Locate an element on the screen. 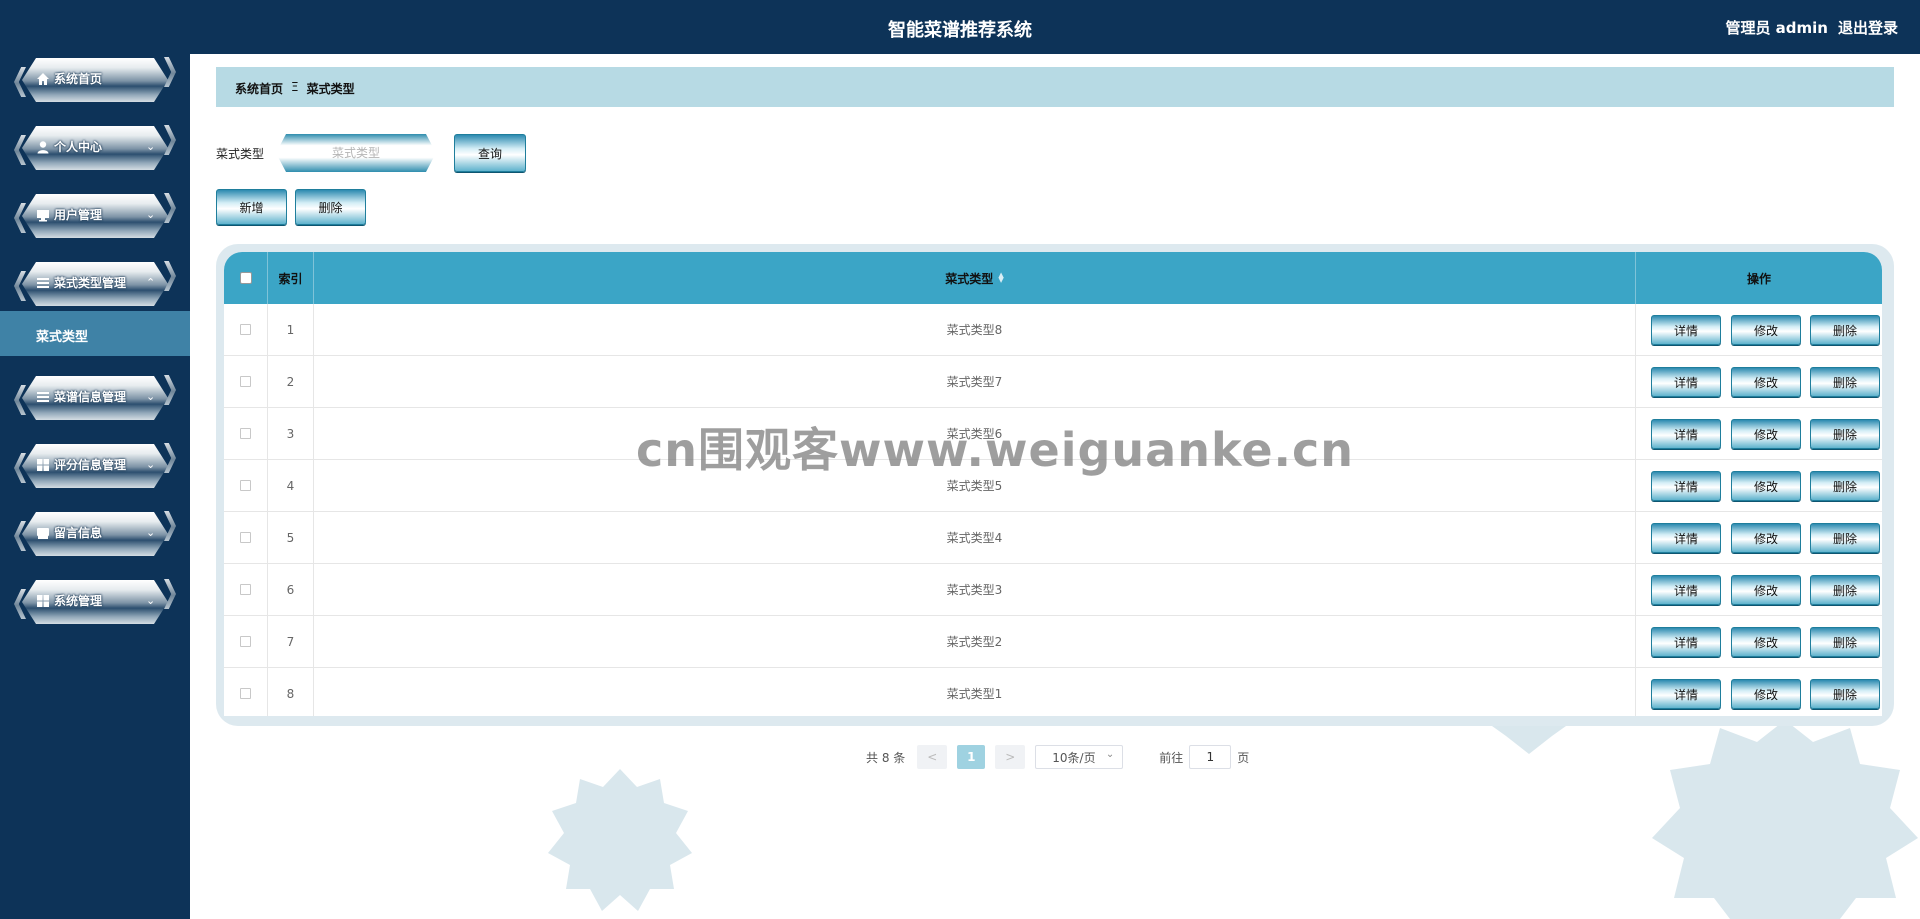 This screenshot has width=1920, height=919. page-number-current: 1 is located at coordinates (971, 757).